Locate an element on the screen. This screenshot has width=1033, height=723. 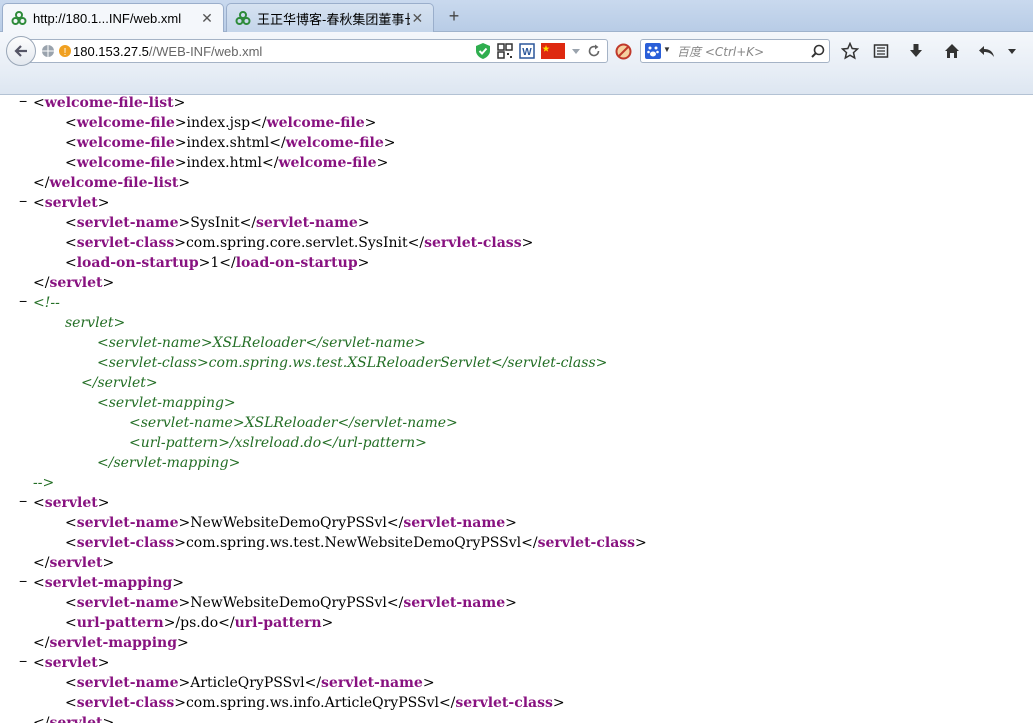
dropdown-icon is located at coordinates (576, 51).